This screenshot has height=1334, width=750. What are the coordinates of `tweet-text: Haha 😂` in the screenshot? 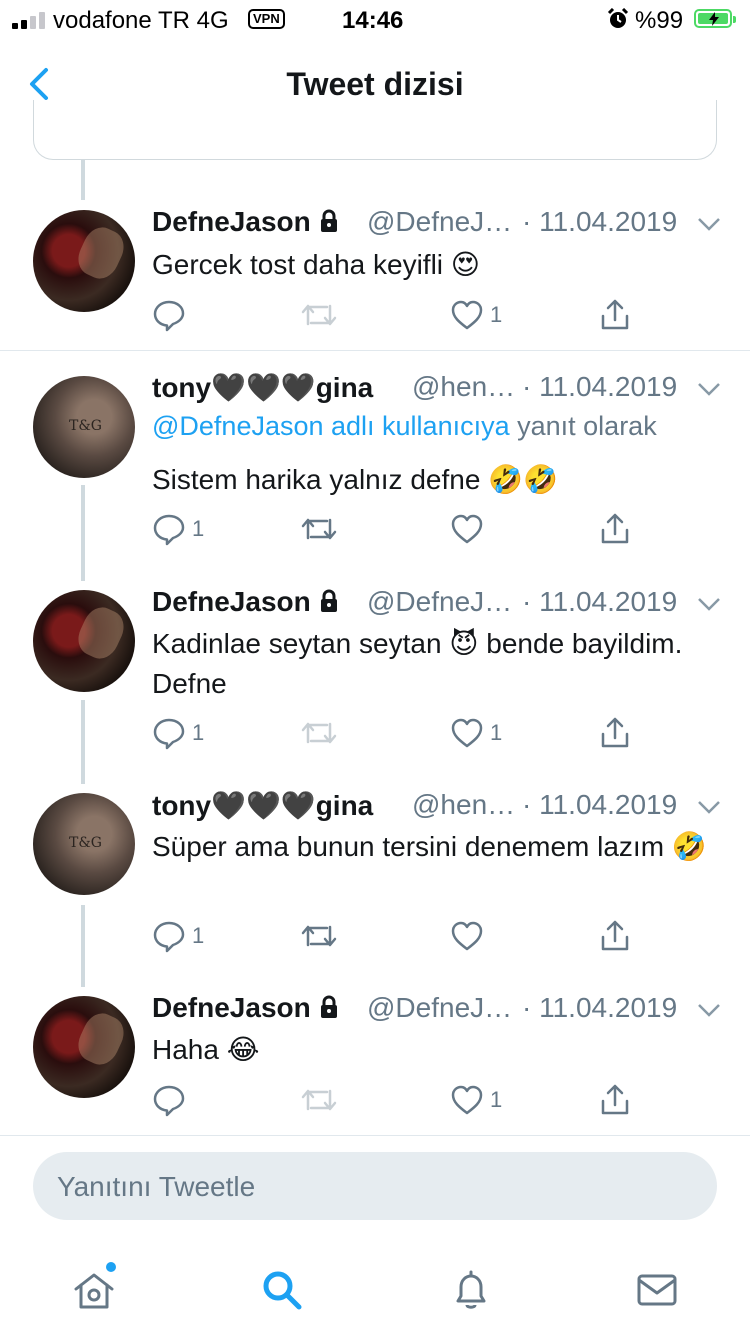 It's located at (206, 1049).